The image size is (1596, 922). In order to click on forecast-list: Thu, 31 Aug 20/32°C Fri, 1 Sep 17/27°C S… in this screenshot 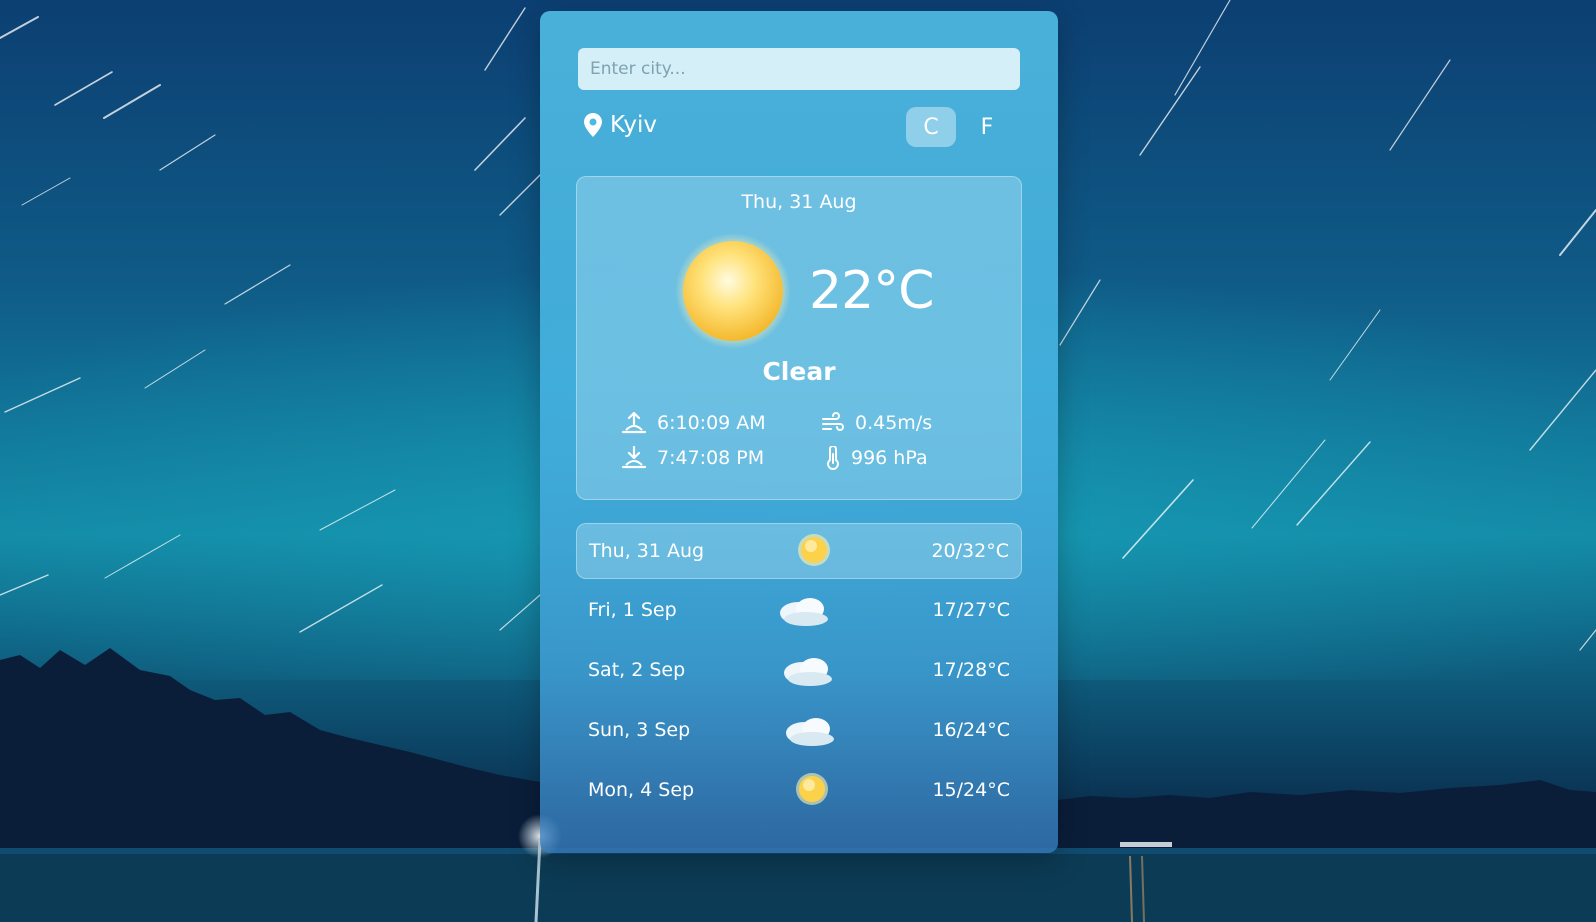, I will do `click(799, 673)`.